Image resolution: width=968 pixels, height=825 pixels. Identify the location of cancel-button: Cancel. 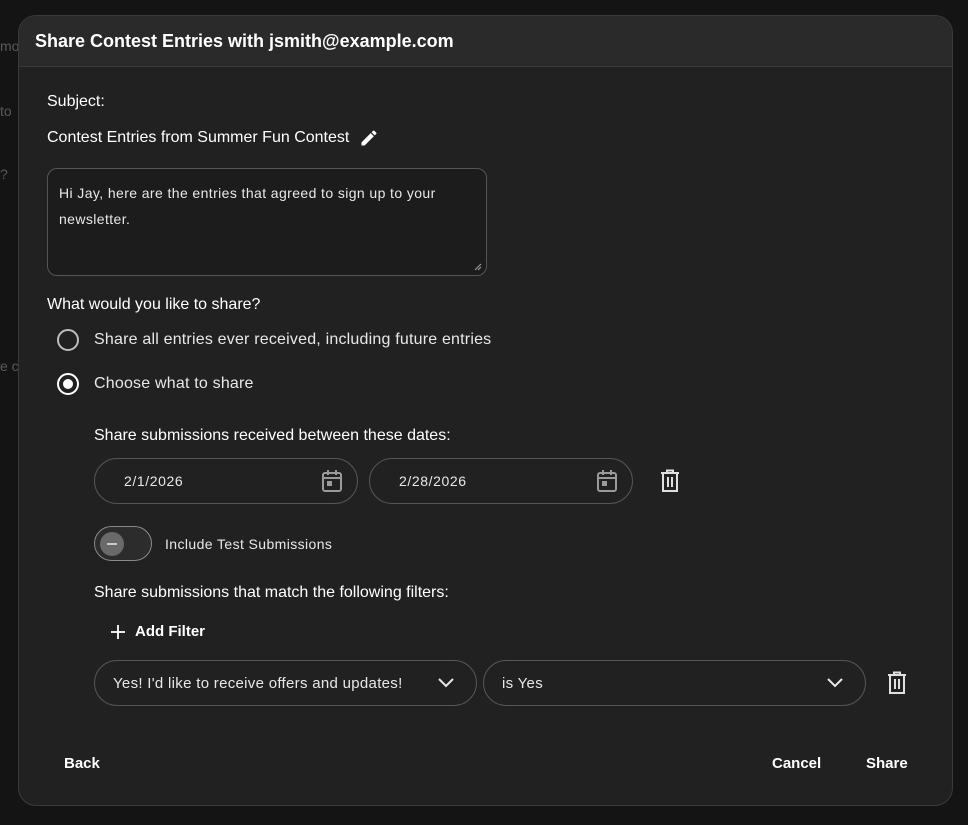
(796, 763).